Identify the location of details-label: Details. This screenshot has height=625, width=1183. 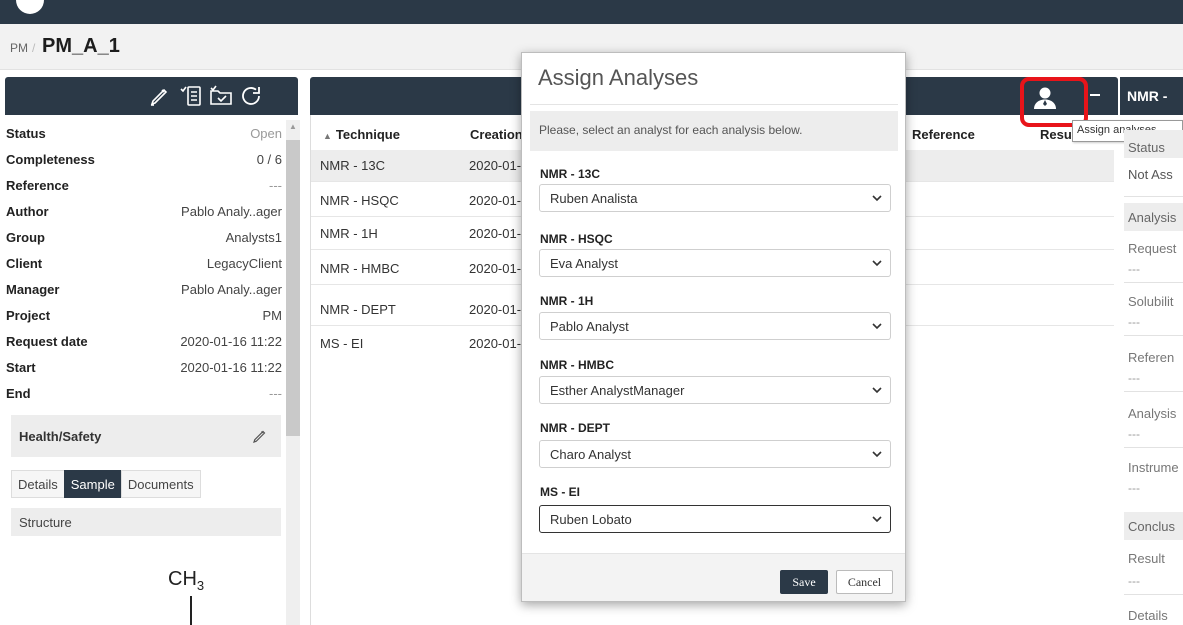
(1148, 615).